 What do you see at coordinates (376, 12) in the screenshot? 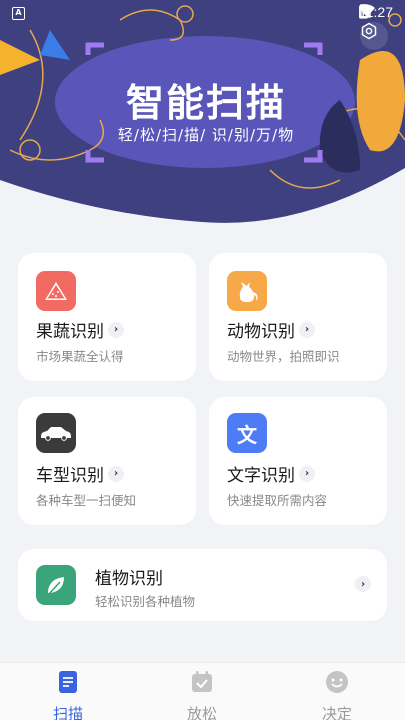
I see `status-icons: 11:27` at bounding box center [376, 12].